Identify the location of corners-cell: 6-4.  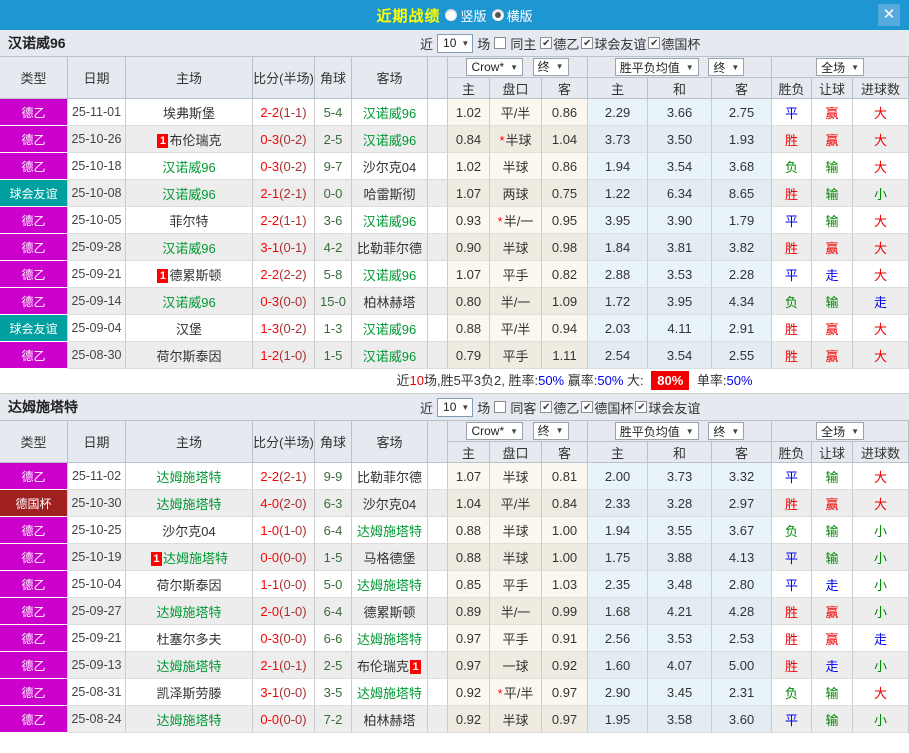
(333, 611).